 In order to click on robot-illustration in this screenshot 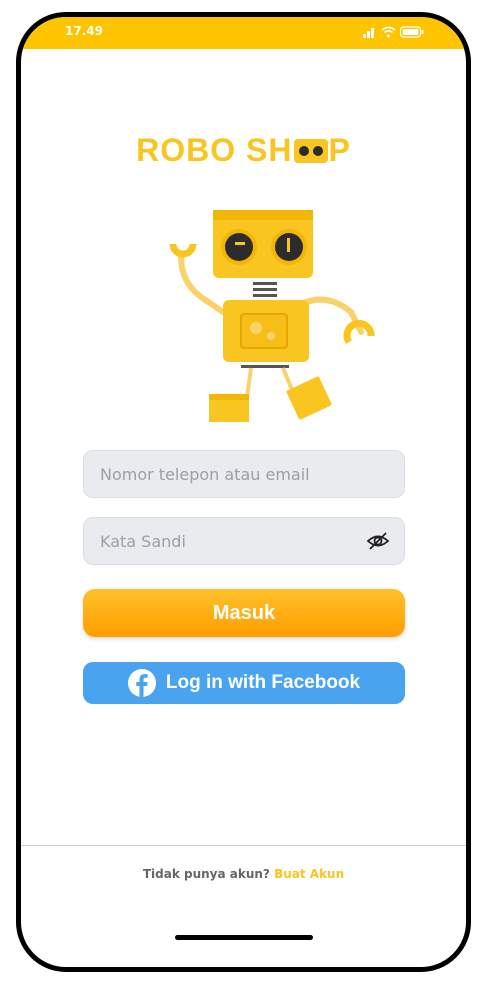, I will do `click(272, 316)`.